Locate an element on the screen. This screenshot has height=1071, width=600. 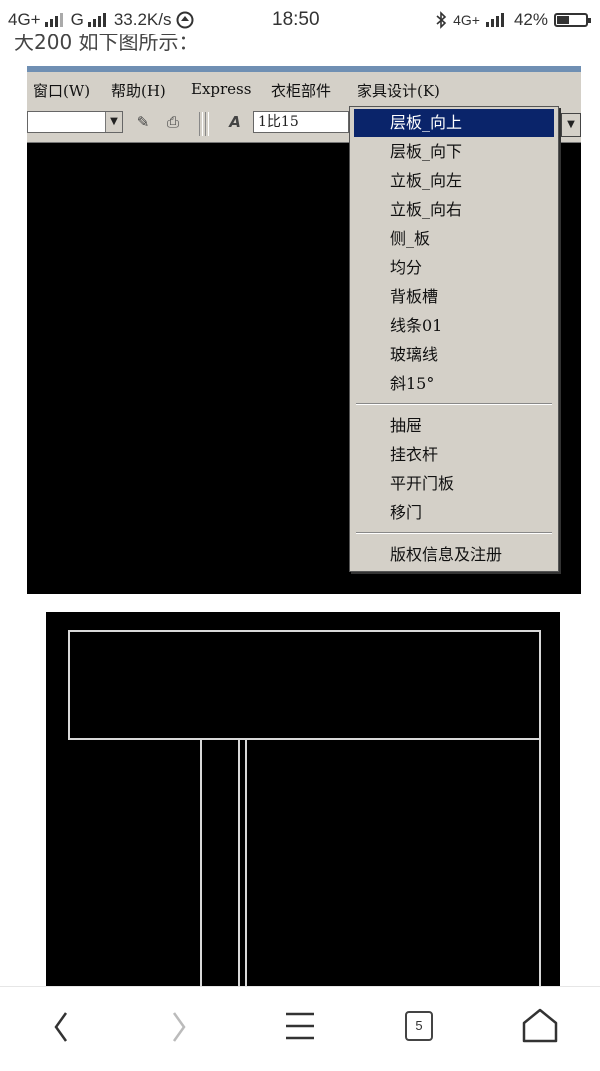
battery-percent: 42% is located at coordinates (530, 19).